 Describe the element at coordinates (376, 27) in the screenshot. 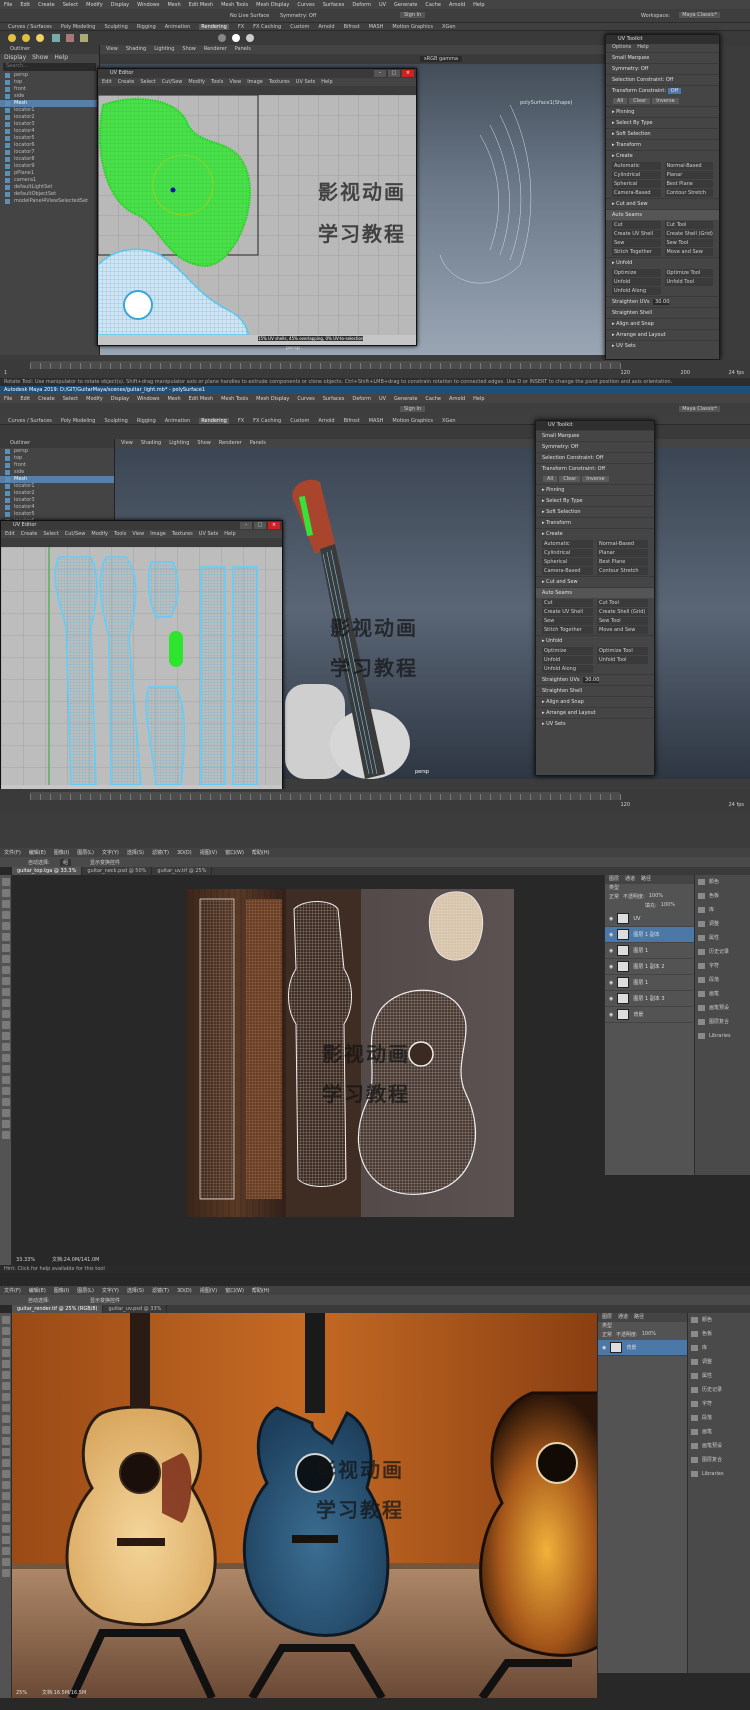

I see `shelf-tab-11: MASH` at that location.